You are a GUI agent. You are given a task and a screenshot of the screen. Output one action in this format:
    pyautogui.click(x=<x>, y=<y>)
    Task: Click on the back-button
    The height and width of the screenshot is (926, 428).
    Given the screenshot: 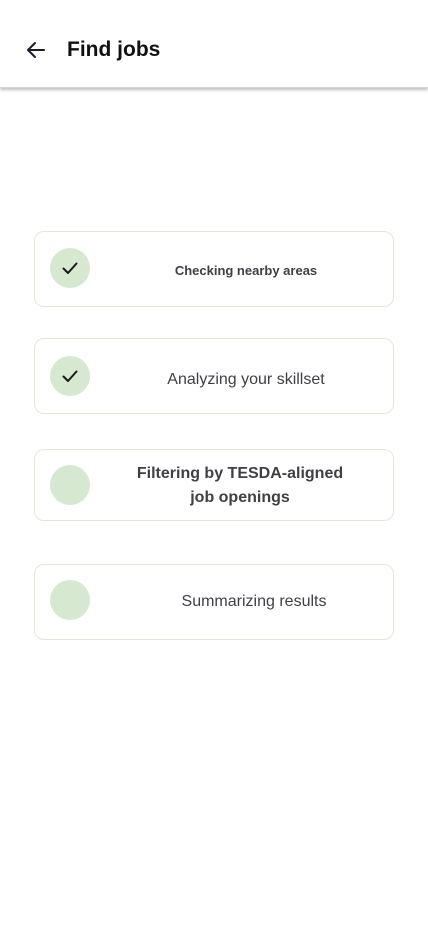 What is the action you would take?
    pyautogui.click(x=36, y=50)
    